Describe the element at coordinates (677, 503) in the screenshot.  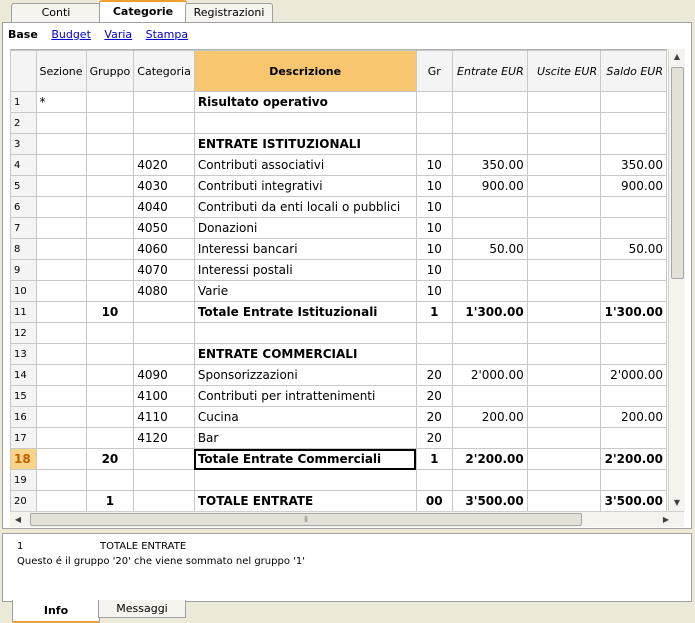
I see `scroll-down-icon: ▼` at that location.